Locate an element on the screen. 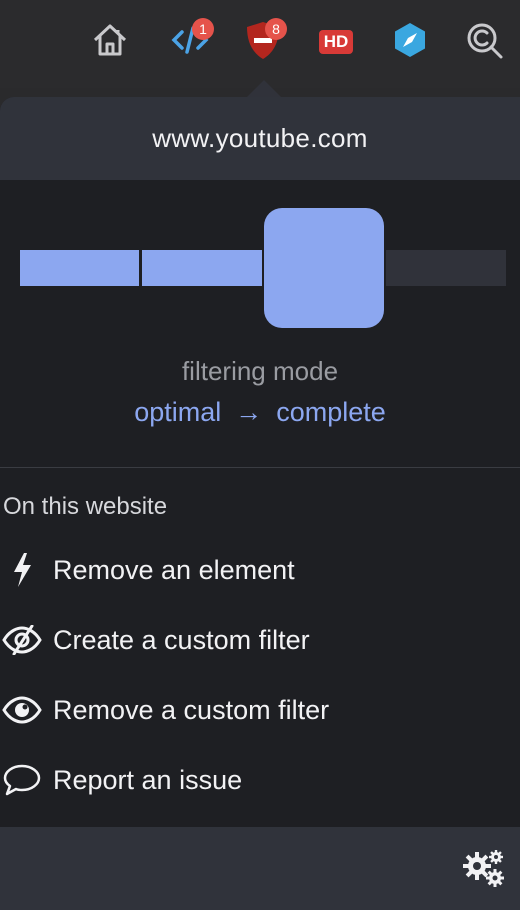 The height and width of the screenshot is (910, 520). search-button is located at coordinates (484, 42).